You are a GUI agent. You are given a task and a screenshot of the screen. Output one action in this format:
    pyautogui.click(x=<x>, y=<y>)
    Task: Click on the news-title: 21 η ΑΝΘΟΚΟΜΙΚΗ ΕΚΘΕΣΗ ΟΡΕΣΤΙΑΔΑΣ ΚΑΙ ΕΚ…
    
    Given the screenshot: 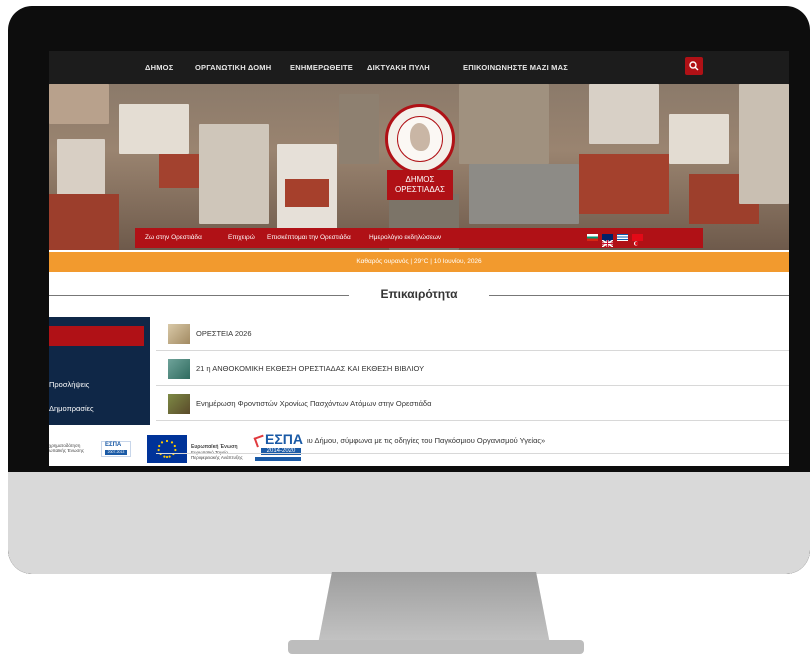 What is the action you would take?
    pyautogui.click(x=310, y=369)
    